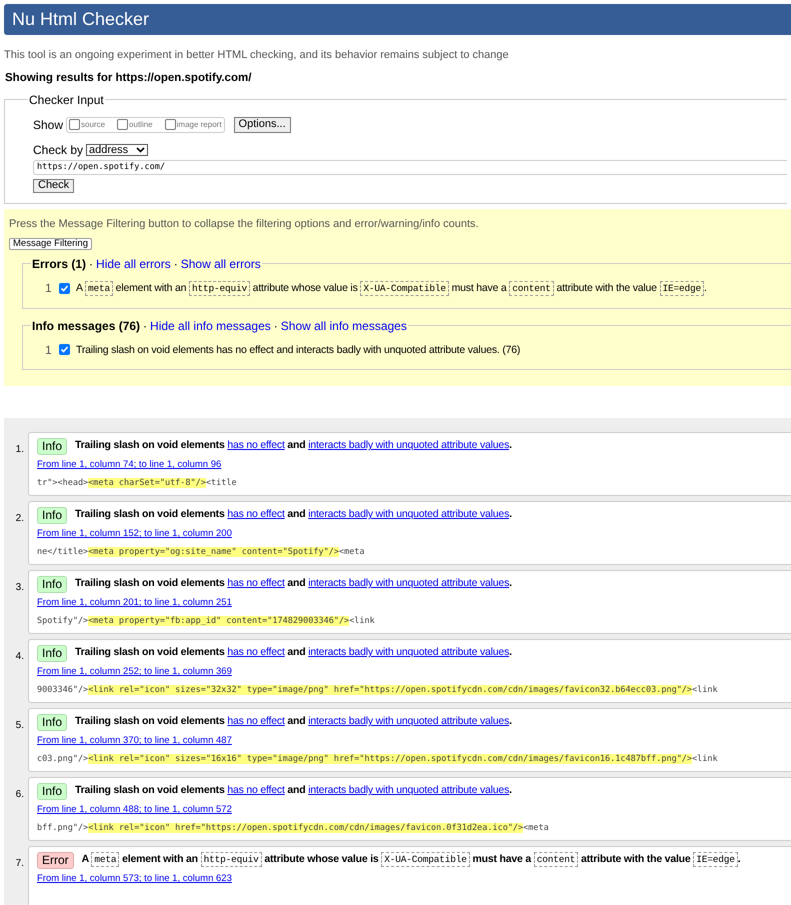 Image resolution: width=791 pixels, height=905 pixels. I want to click on code-extract: c03.png"/><link rel="icon" sizes="16x16" type="image/png" href="https://open.spotifycdn.com/cdn/images/favicon16.1c487bff.png"/><link, so click(378, 759).